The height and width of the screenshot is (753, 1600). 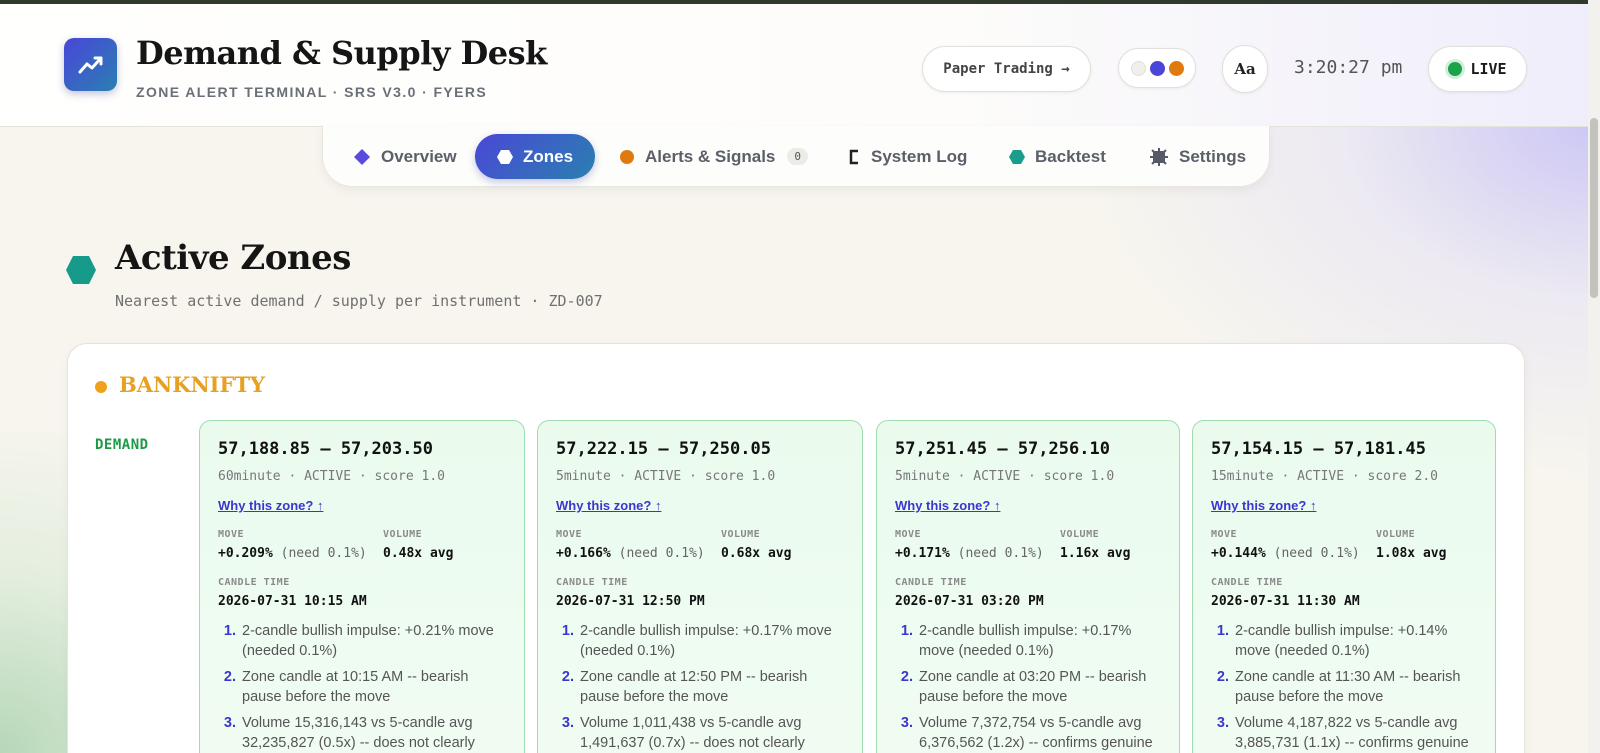 What do you see at coordinates (853, 156) in the screenshot?
I see `c-bracket-icon` at bounding box center [853, 156].